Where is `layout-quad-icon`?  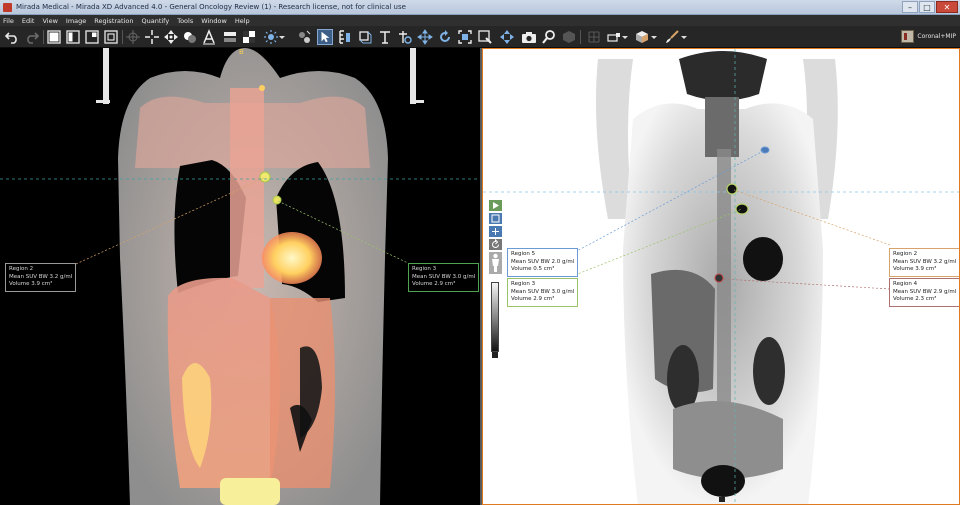
layout-quad-icon is located at coordinates (92, 37).